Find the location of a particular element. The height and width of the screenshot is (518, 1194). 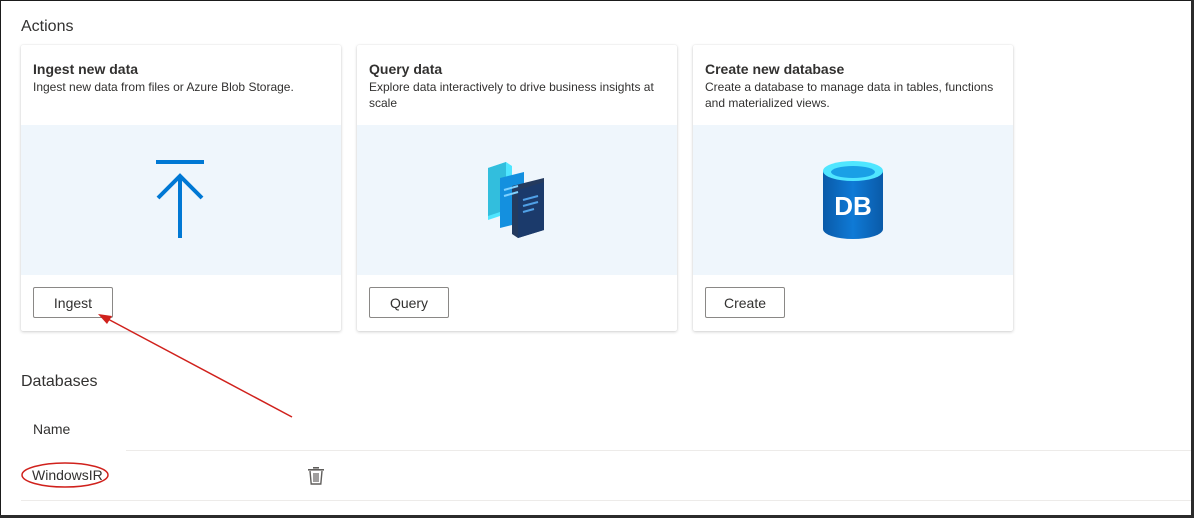

ingest-card-title: Ingest new data is located at coordinates (86, 69).